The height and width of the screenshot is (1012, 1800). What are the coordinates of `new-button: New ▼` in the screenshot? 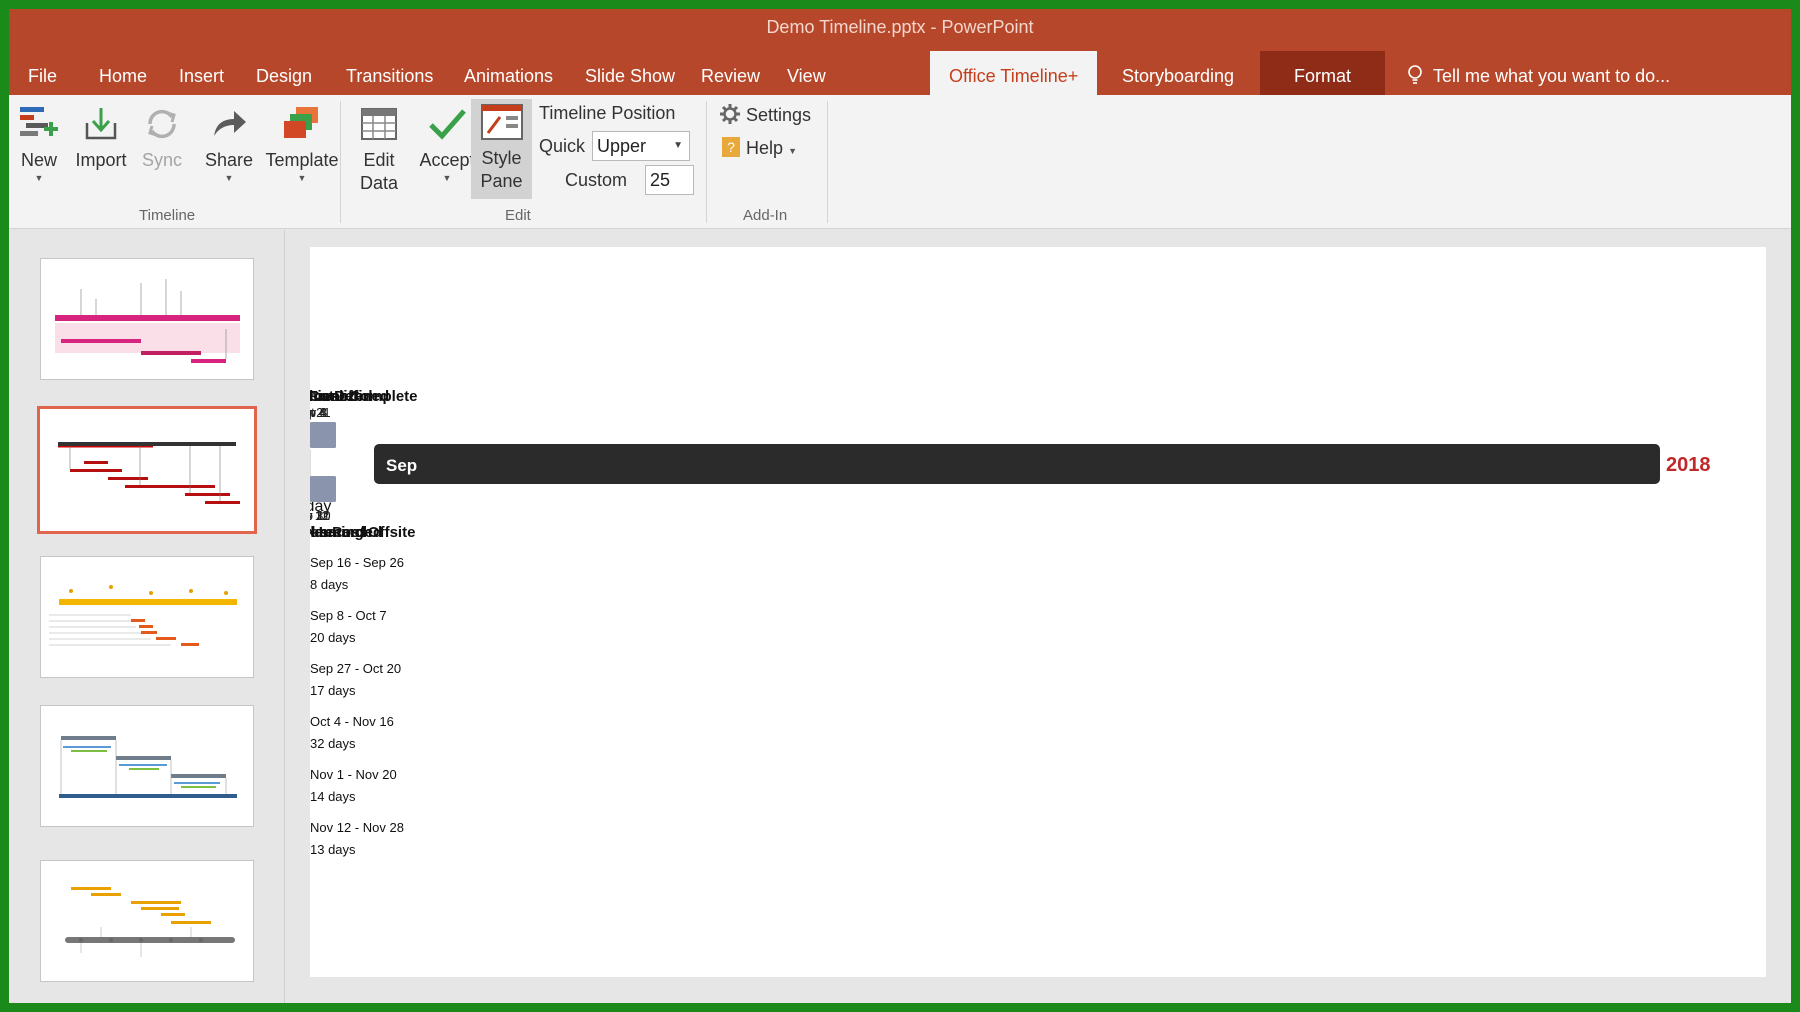 It's located at (39, 142).